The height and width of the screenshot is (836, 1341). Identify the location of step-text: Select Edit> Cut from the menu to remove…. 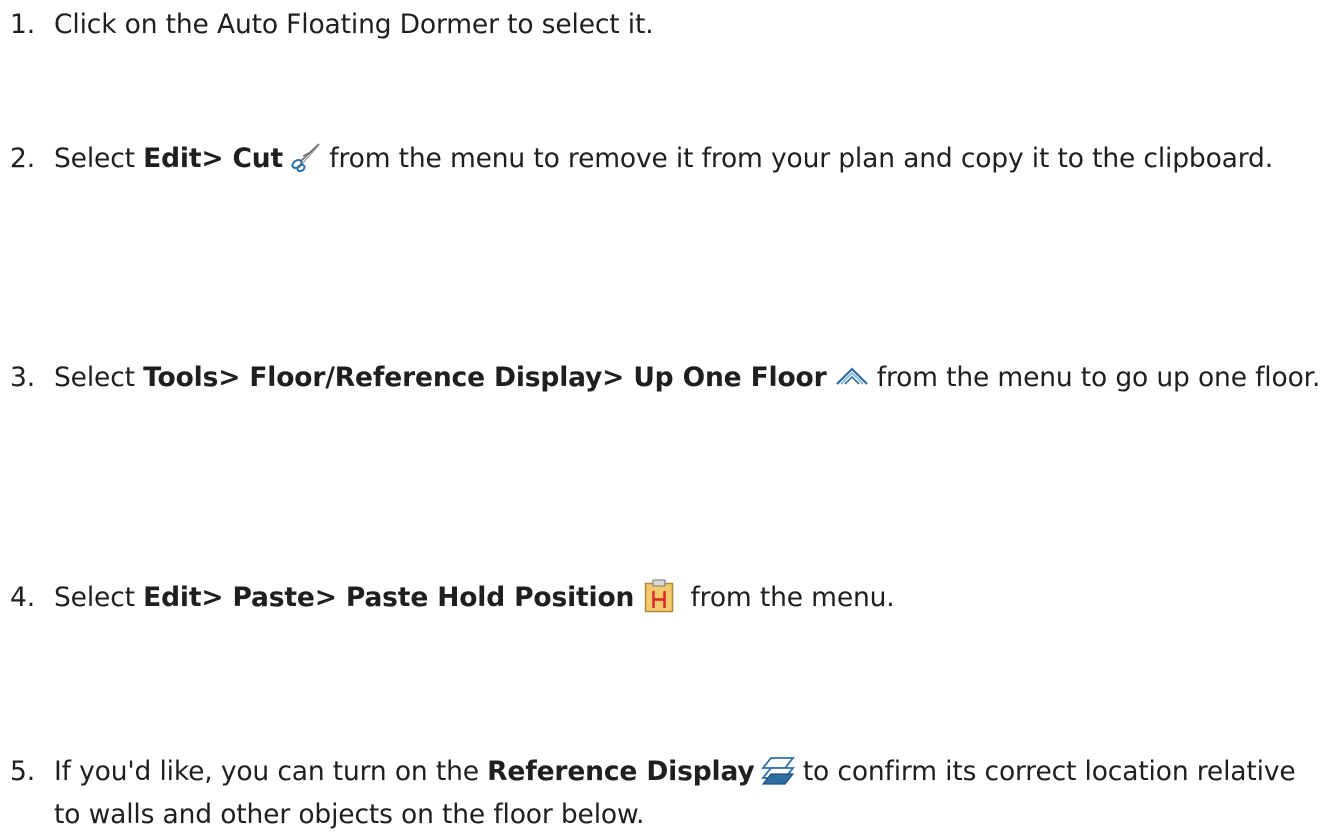
(692, 158).